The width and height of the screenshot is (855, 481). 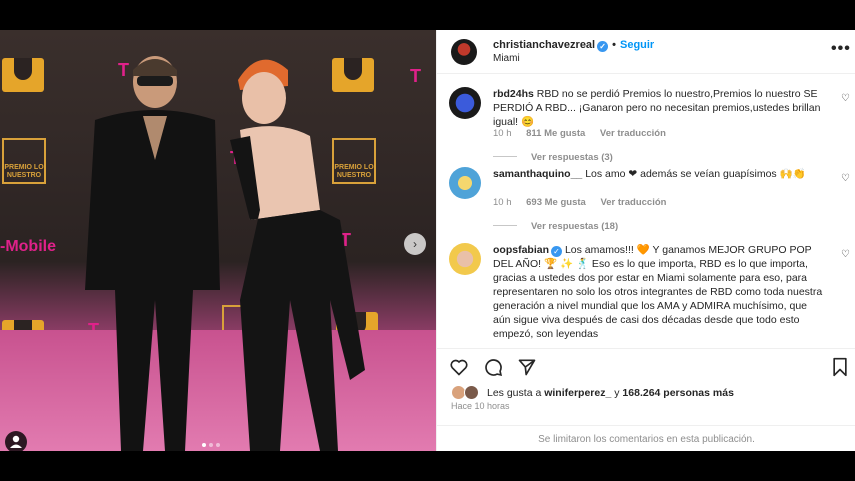 What do you see at coordinates (841, 49) in the screenshot?
I see `more-options-icon: •••` at bounding box center [841, 49].